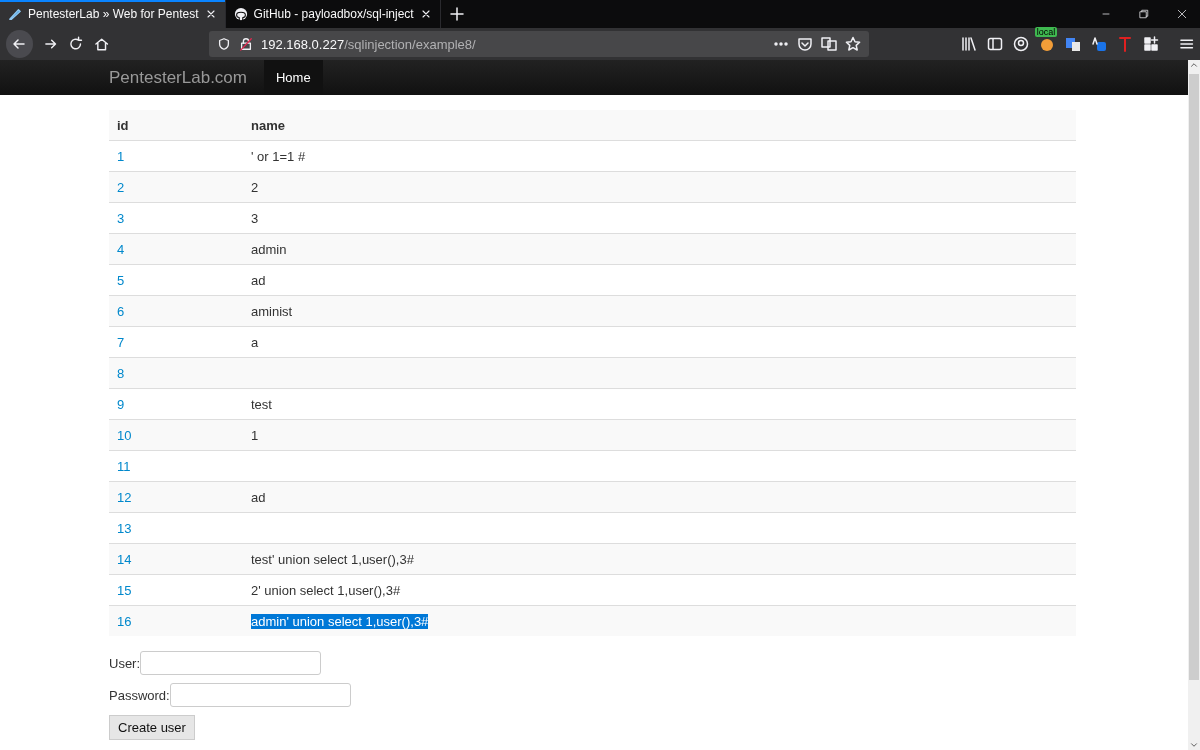 This screenshot has height=750, width=1200. I want to click on id-link: 12, so click(124, 497).